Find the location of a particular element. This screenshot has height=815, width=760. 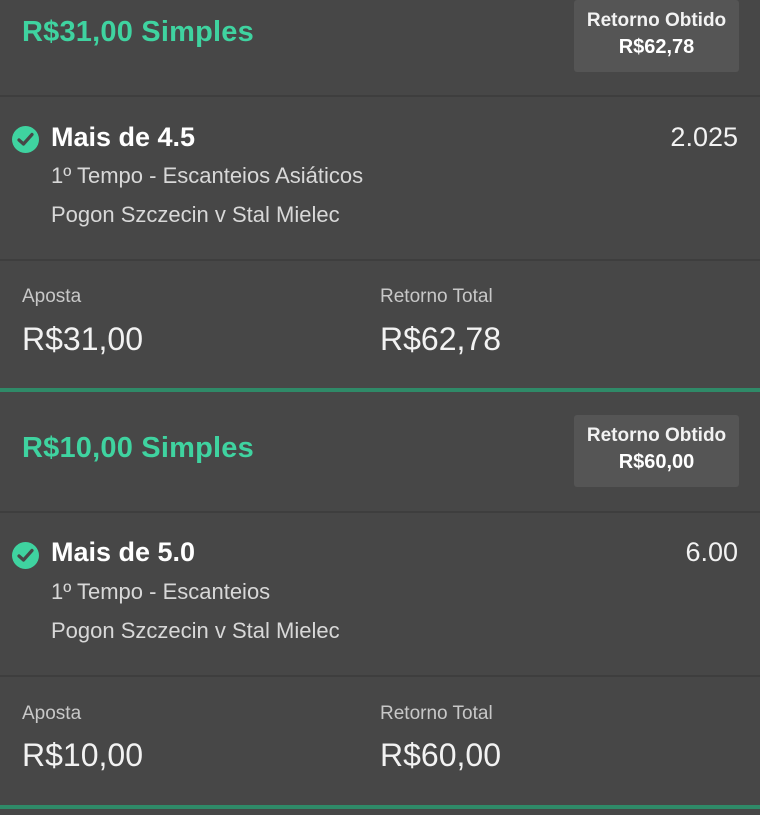

bet-header: R$10,00 Simples Retorno Obtido R$60,00 is located at coordinates (380, 451).